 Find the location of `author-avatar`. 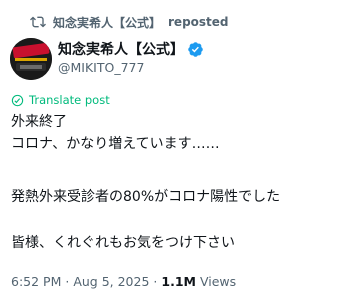

author-avatar is located at coordinates (31, 59).